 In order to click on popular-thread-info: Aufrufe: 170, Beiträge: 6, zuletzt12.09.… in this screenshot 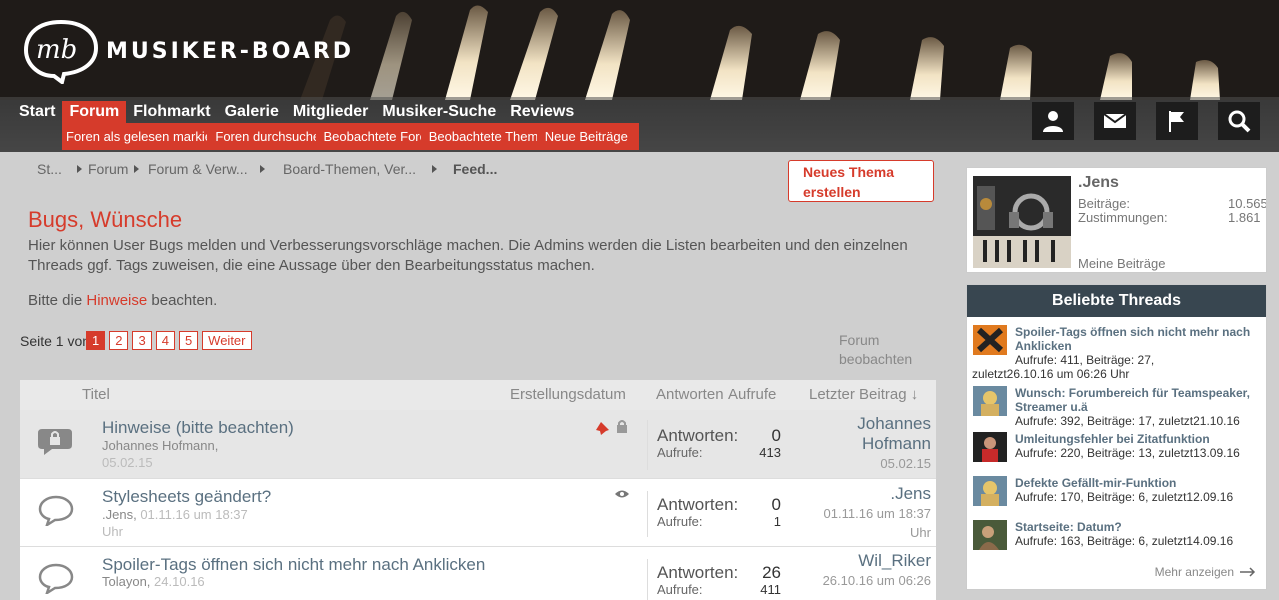, I will do `click(1124, 497)`.